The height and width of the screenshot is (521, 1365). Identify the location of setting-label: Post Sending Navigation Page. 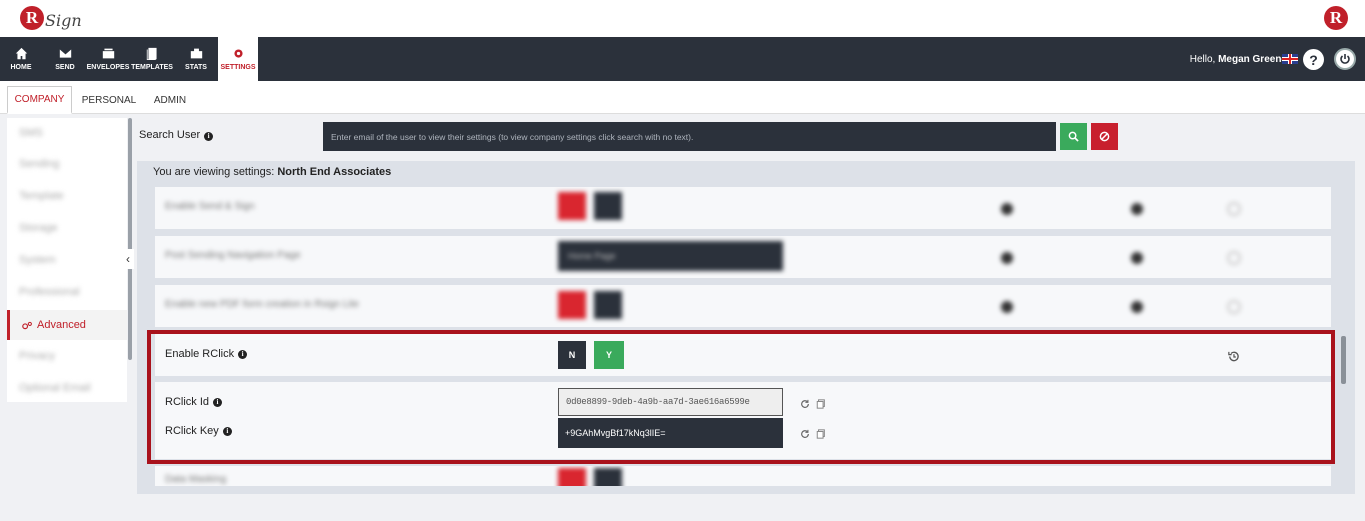
(233, 255).